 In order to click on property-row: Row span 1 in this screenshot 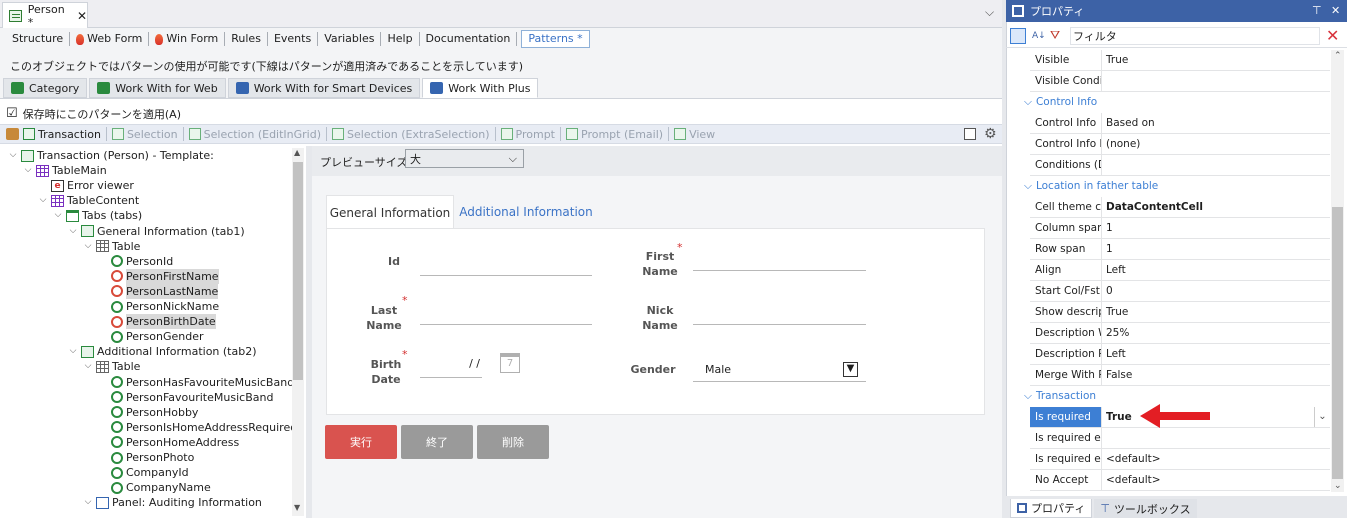, I will do `click(1180, 249)`.